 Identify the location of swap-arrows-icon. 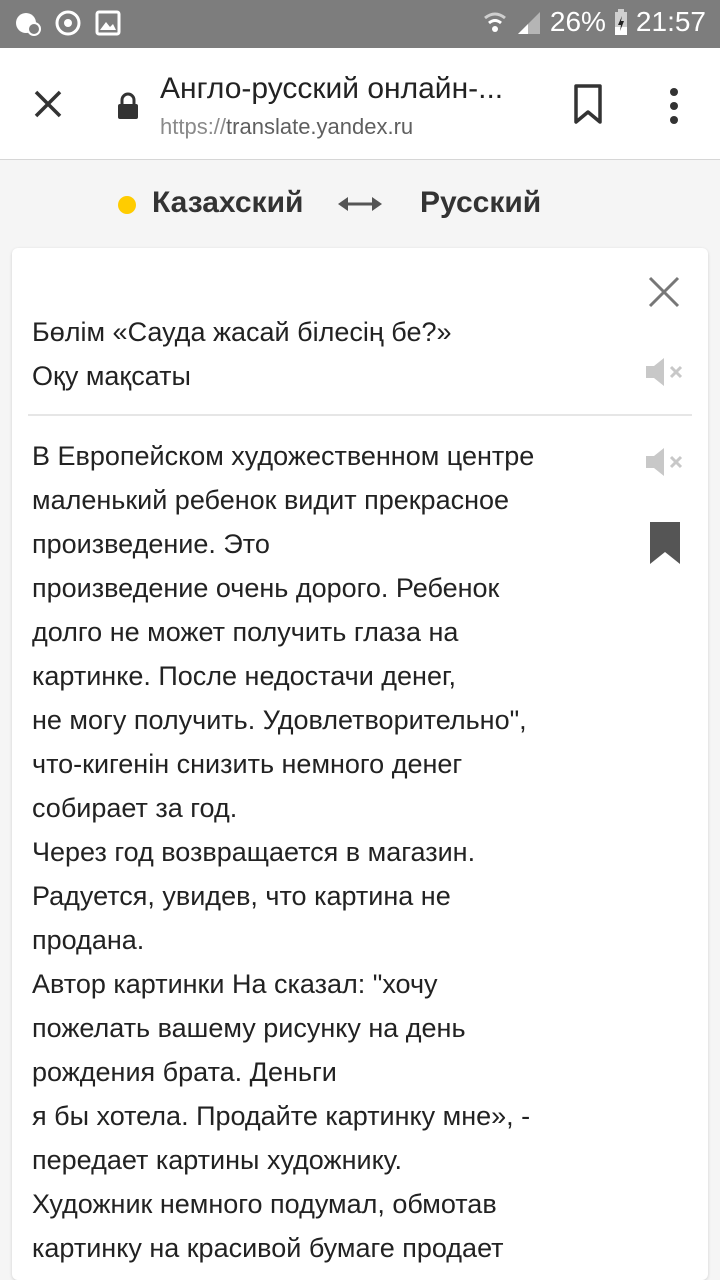
(360, 204).